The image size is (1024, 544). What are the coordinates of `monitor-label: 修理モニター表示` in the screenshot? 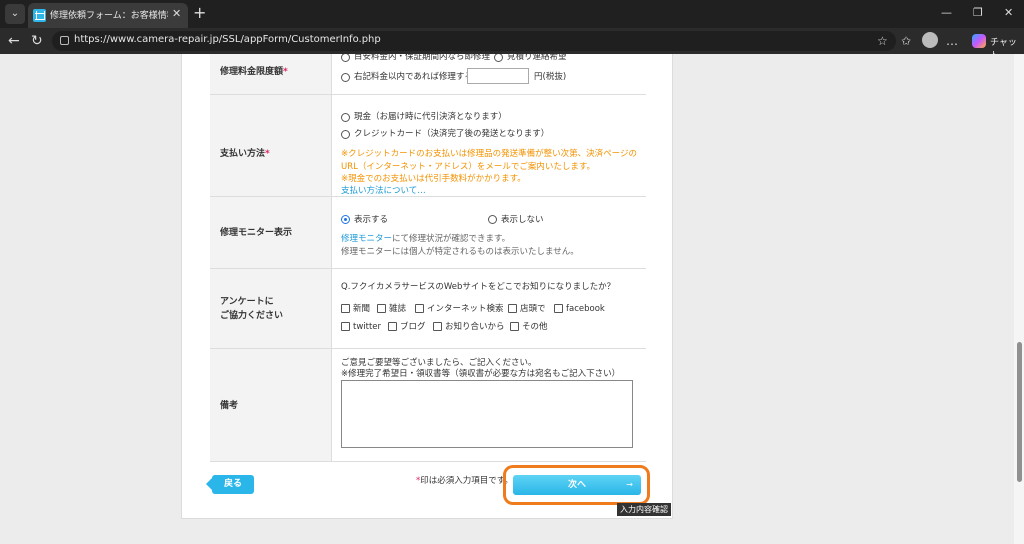 It's located at (256, 233).